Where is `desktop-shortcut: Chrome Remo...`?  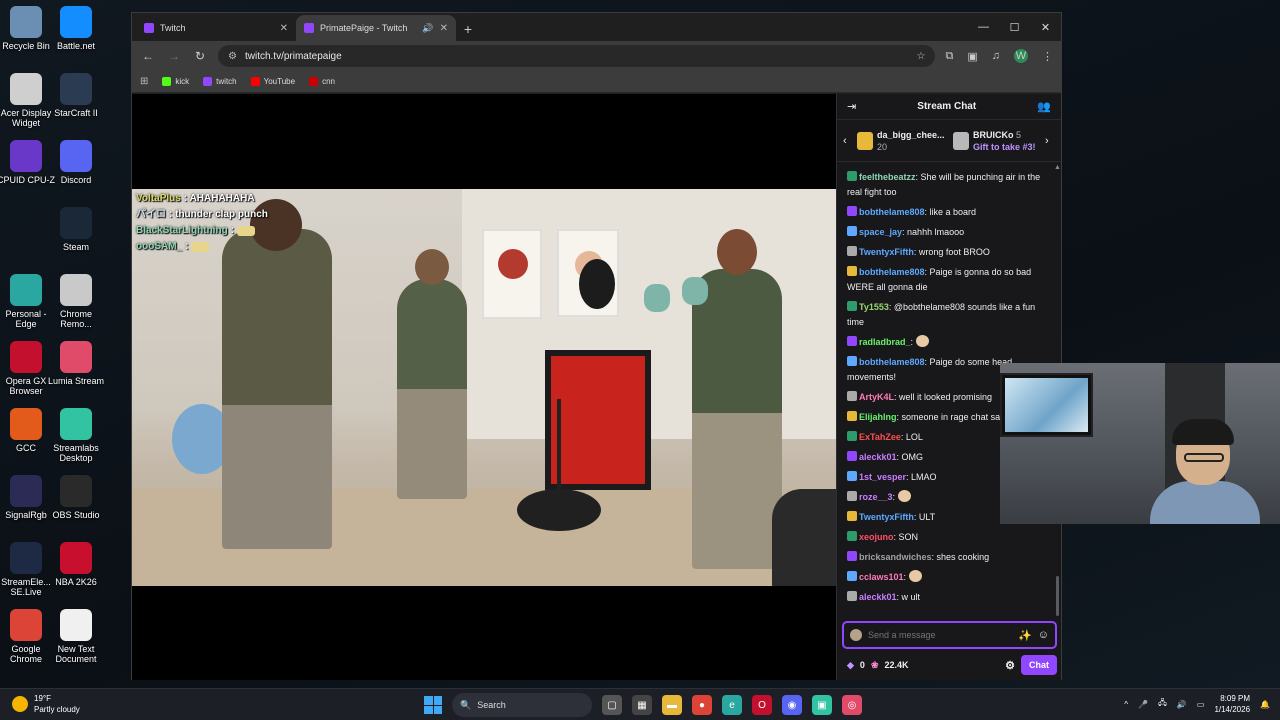
desktop-shortcut: Chrome Remo... is located at coordinates (76, 301).